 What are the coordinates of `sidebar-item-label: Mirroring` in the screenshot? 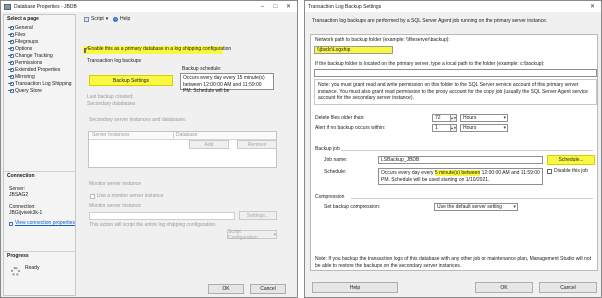 It's located at (25, 77).